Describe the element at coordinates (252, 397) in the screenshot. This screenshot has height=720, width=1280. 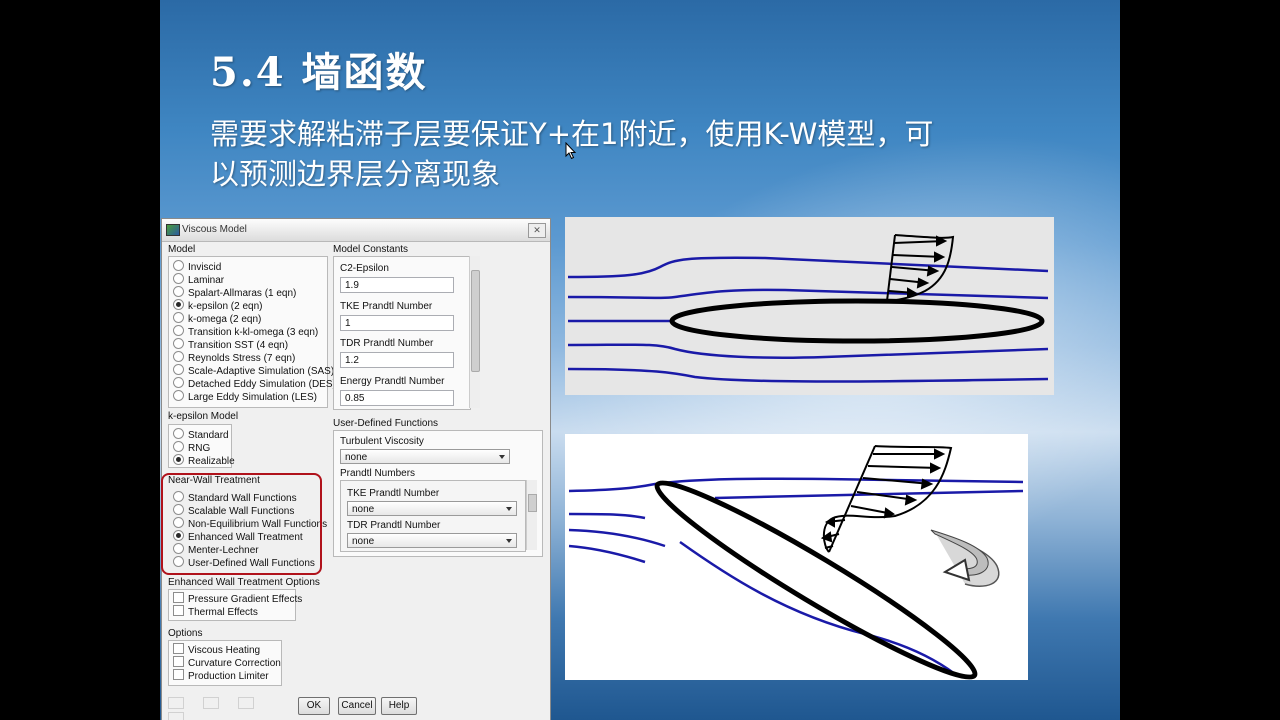
I see `model-option-label: Large Eddy Simulation (LES)` at that location.